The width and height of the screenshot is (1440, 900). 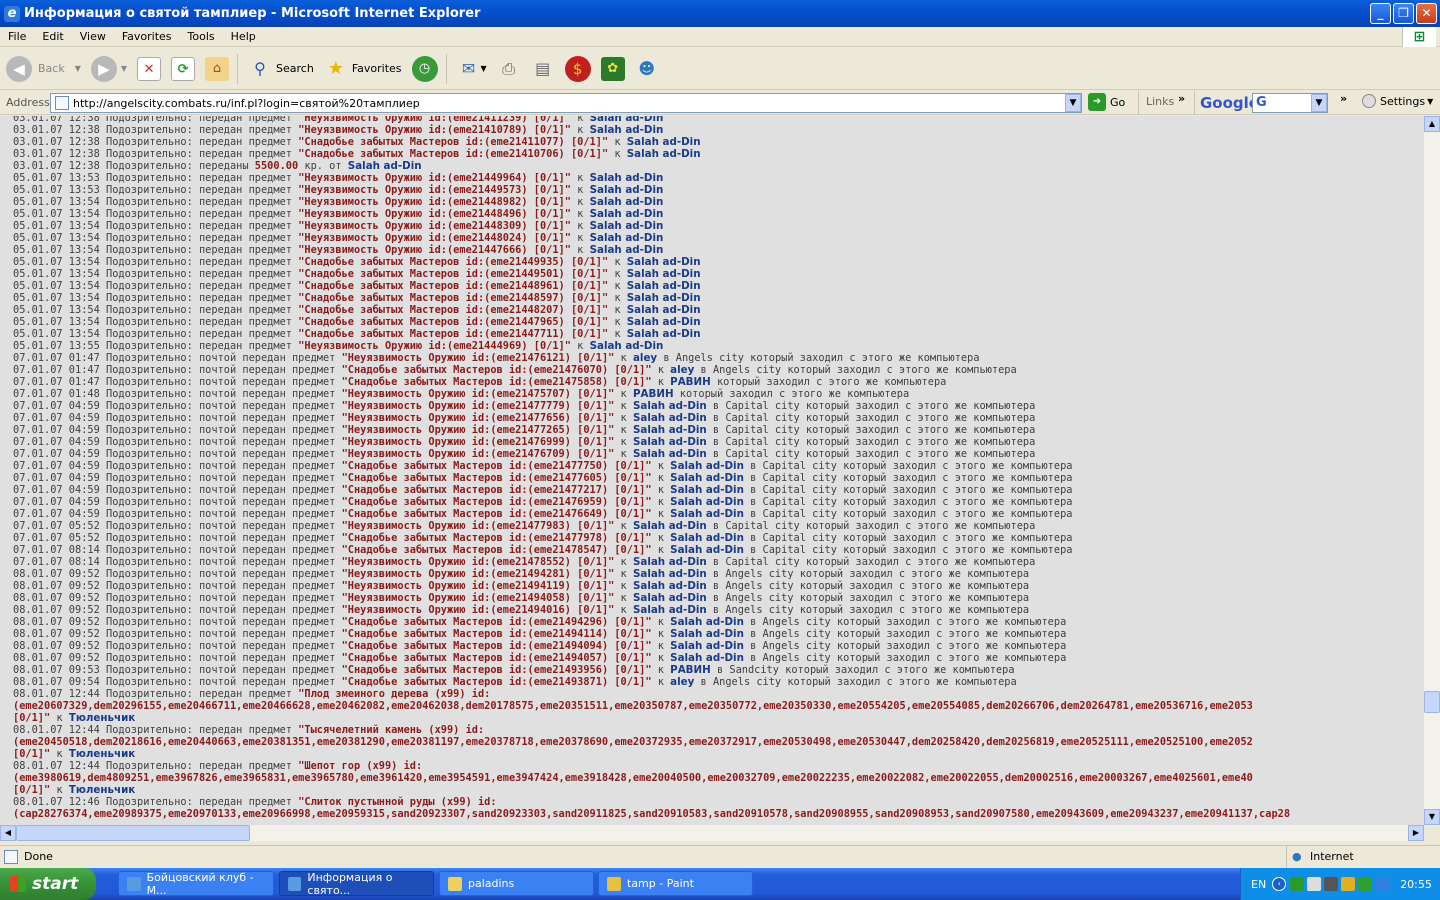 I want to click on refresh-button: ⟳, so click(x=183, y=69).